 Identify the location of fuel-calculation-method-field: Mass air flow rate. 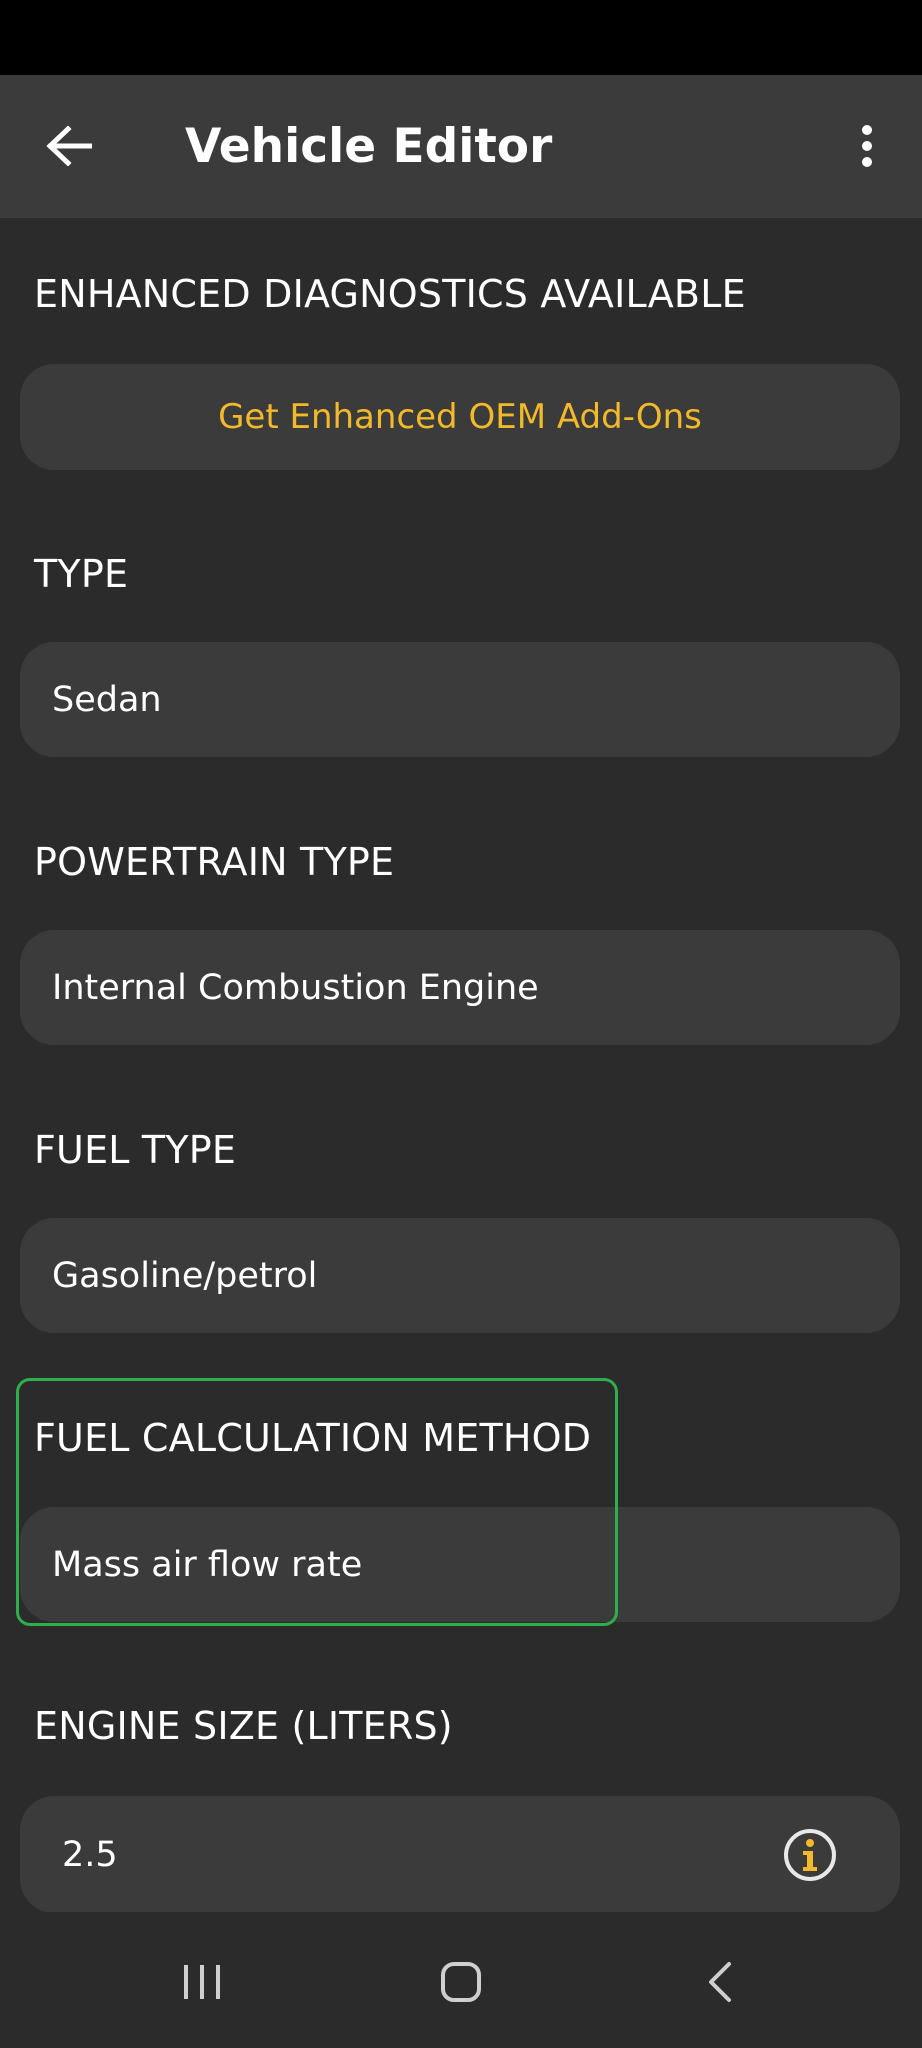
(460, 1564).